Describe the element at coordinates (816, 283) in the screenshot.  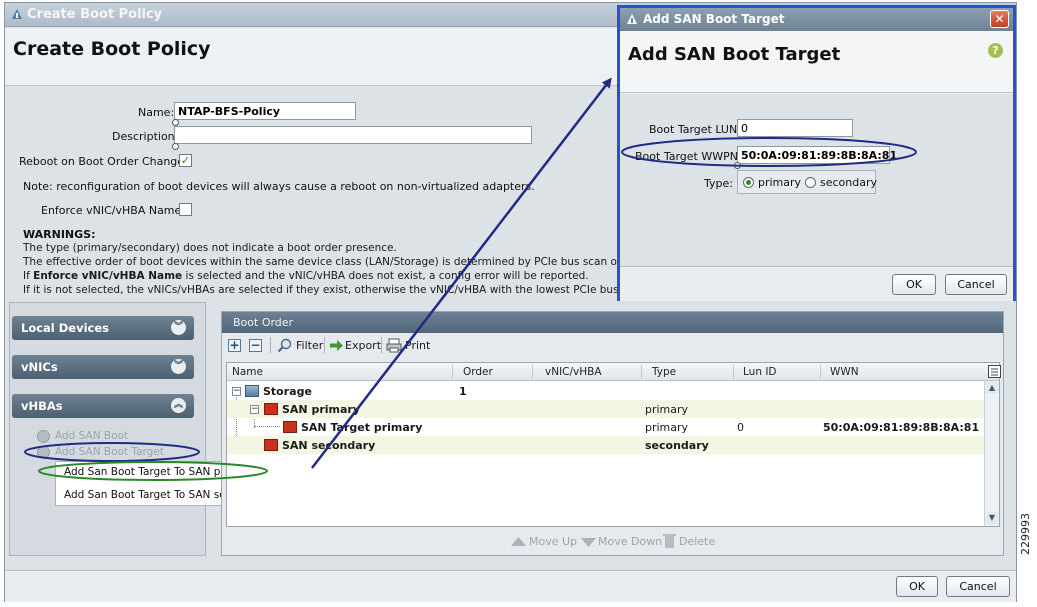
I see `dialog-button-bar: OK Cancel` at that location.